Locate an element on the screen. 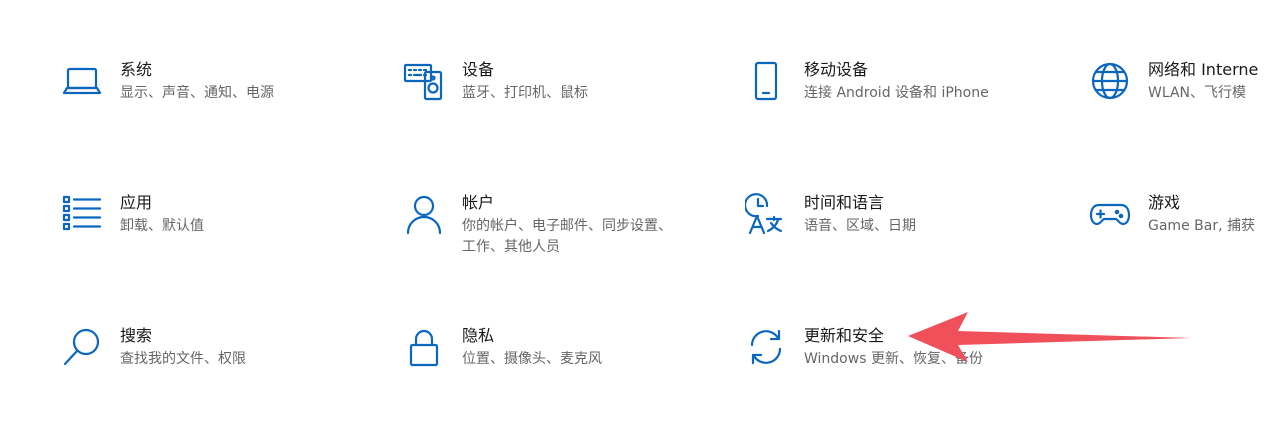  apps-list-icon is located at coordinates (82, 214).